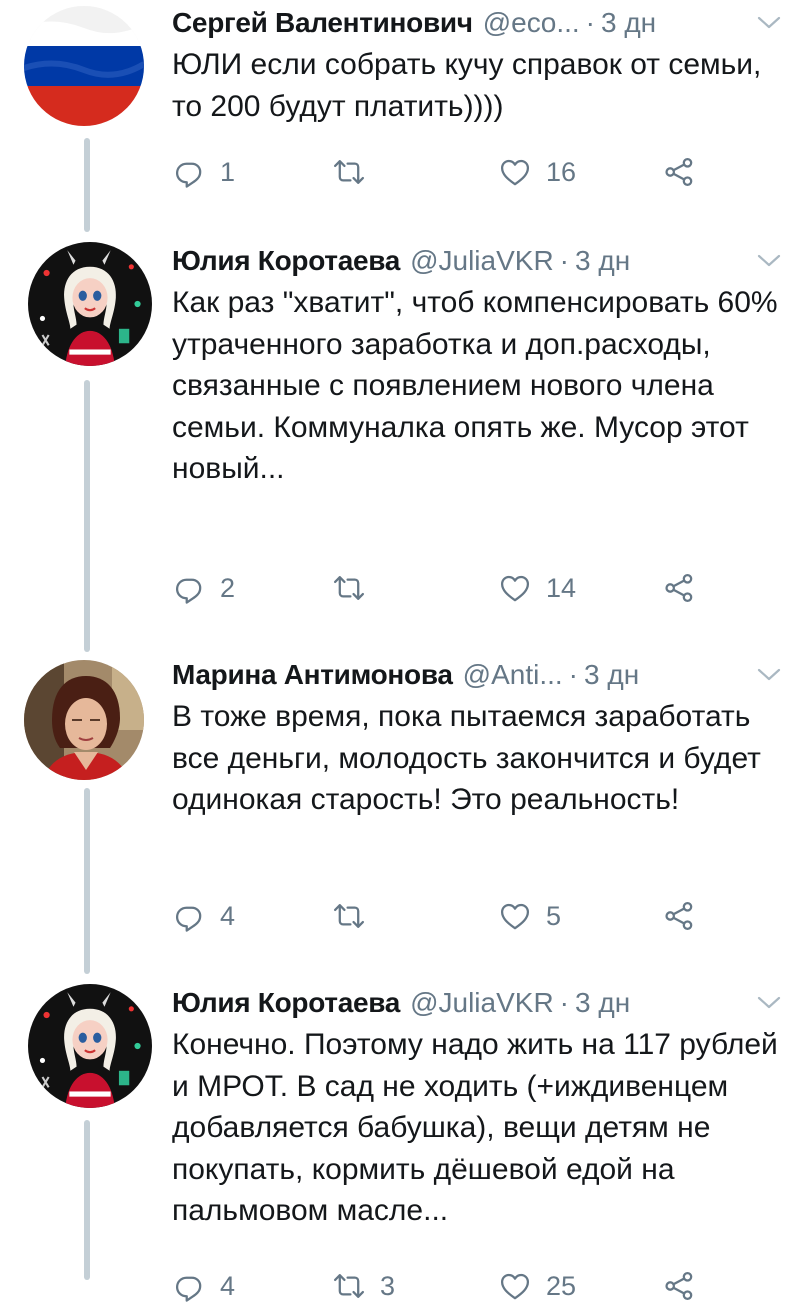  Describe the element at coordinates (452, 1286) in the screenshot. I see `tweet-actions: 4 3 25` at that location.